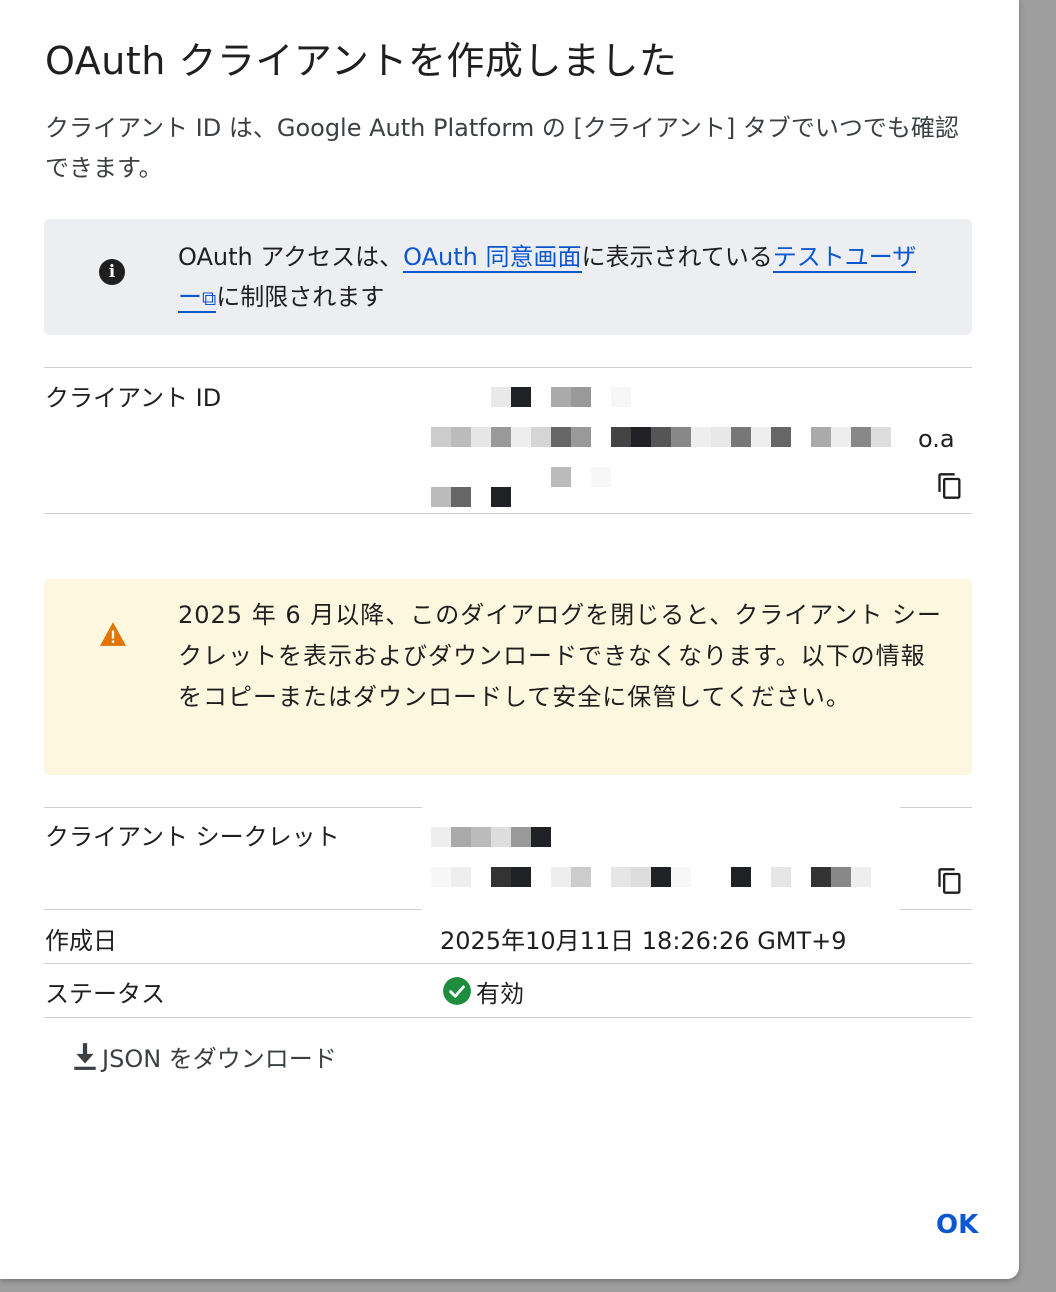 This screenshot has height=1292, width=1056. Describe the element at coordinates (492, 258) in the screenshot. I see `consent-screen-link: OAuth 同意画面` at that location.